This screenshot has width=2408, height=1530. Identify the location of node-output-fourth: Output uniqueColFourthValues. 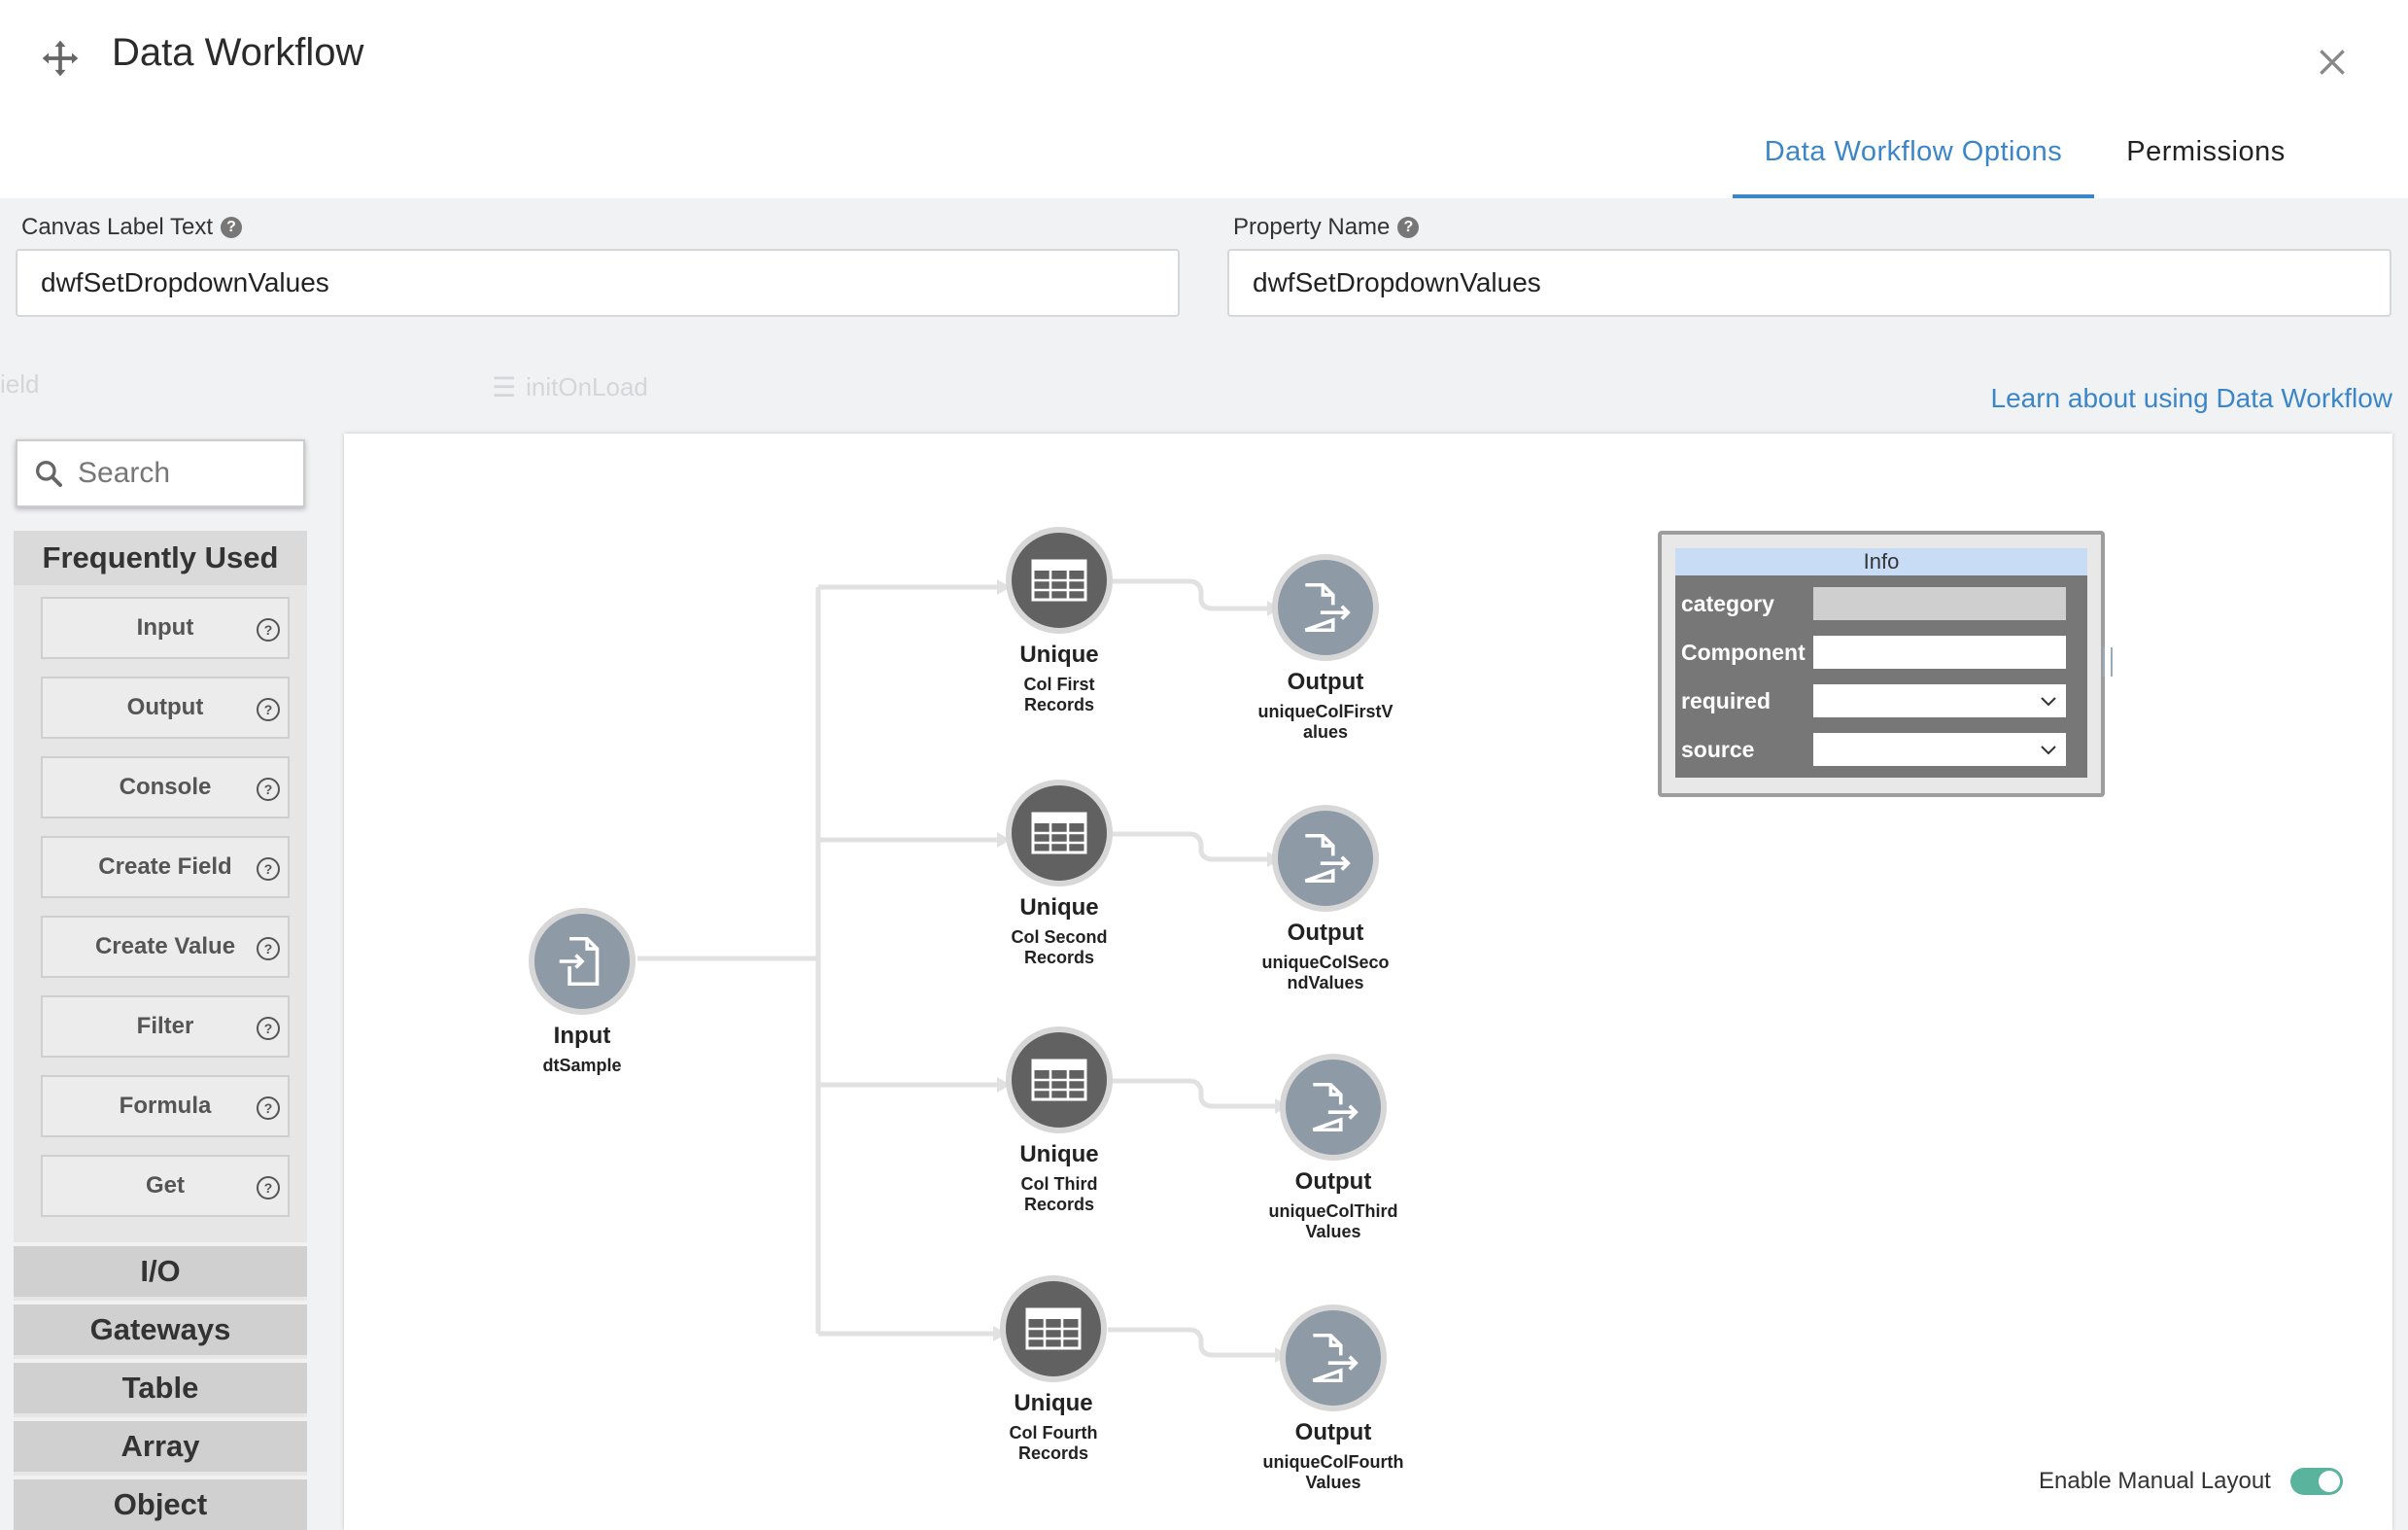
(1333, 1398).